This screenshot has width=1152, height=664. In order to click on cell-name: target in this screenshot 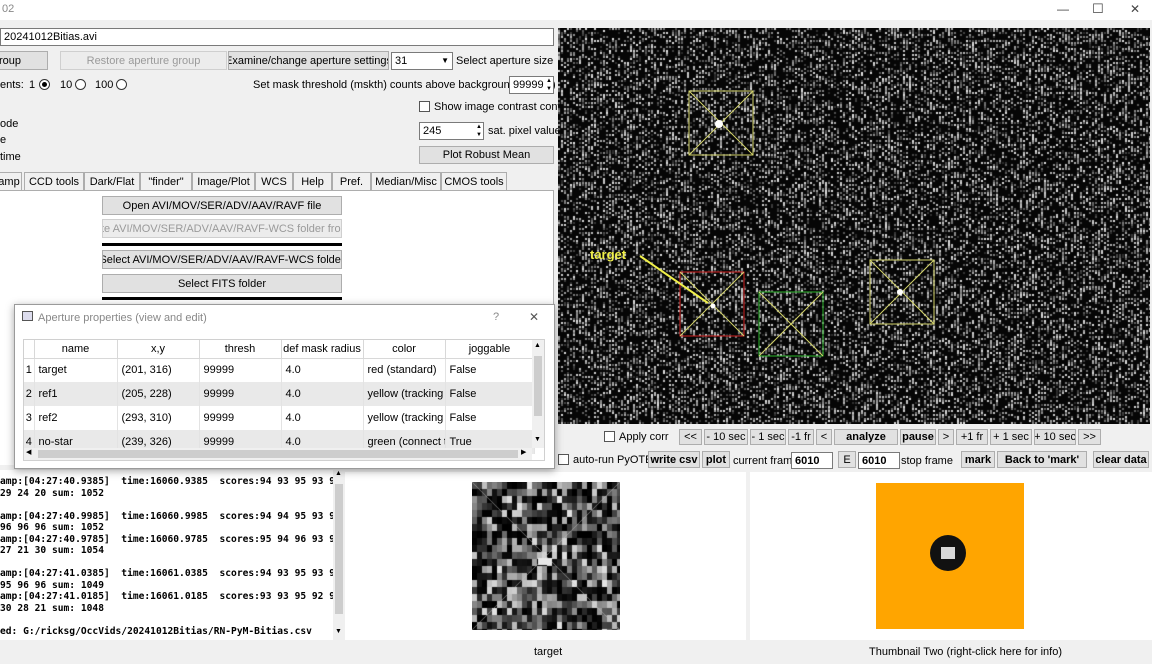, I will do `click(76, 370)`.